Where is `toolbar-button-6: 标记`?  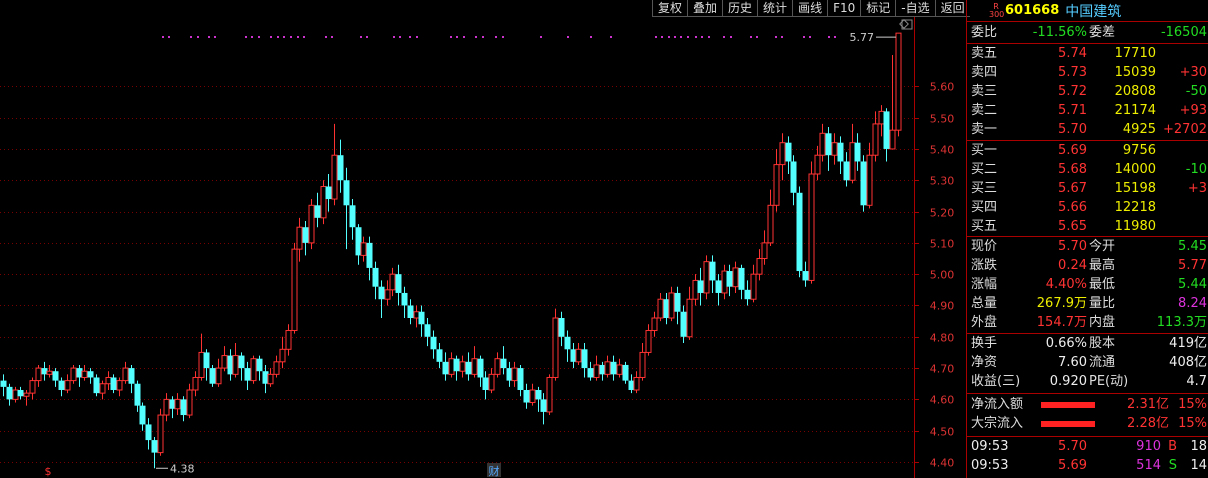
toolbar-button-6: 标记 is located at coordinates (878, 8).